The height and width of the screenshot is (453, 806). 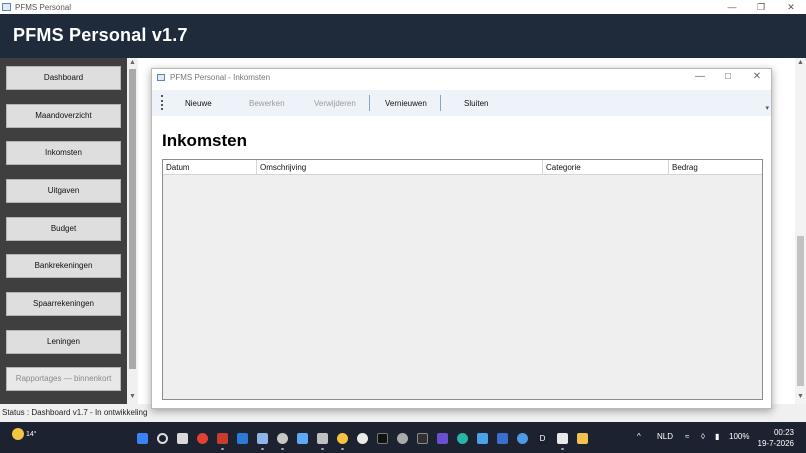 I want to click on chrome-icon, so click(x=202, y=438).